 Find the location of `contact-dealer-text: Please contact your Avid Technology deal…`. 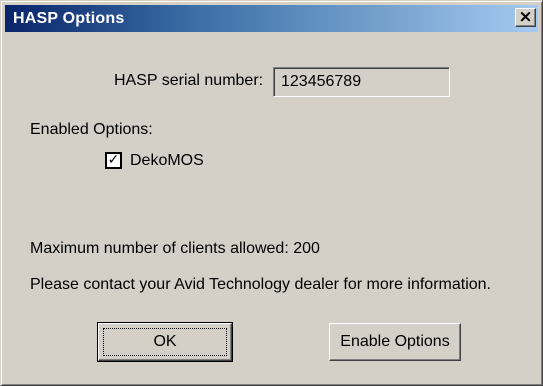

contact-dealer-text: Please contact your Avid Technology deal… is located at coordinates (260, 284).